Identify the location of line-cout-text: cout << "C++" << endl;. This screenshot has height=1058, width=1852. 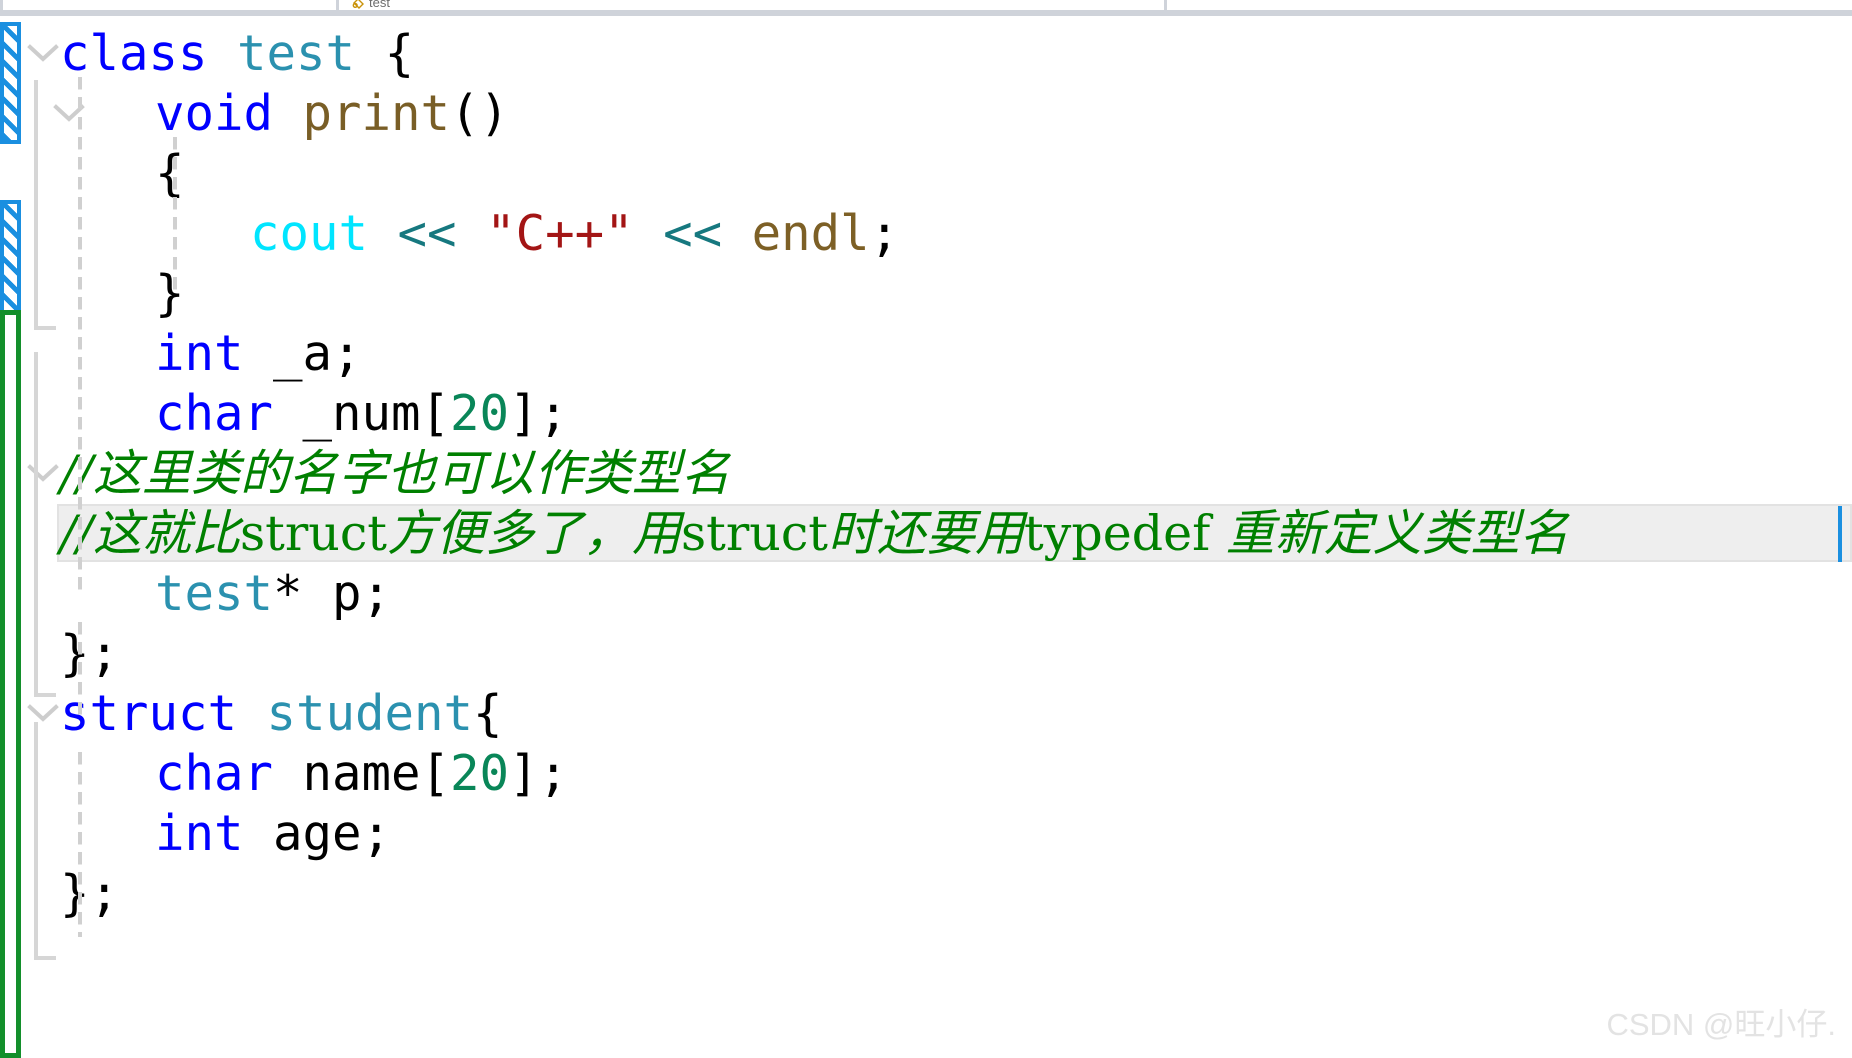
(574, 234).